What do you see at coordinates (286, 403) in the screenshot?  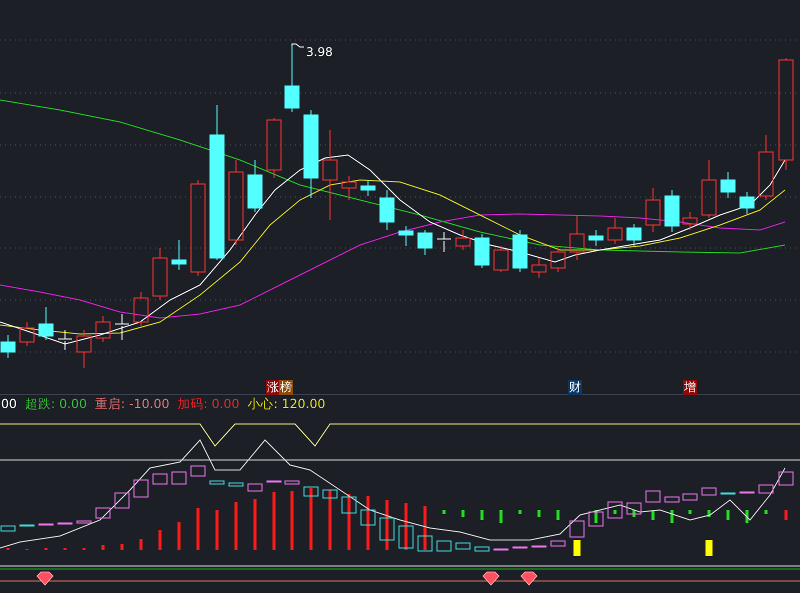 I see `indicator-value: 小心: 120.00` at bounding box center [286, 403].